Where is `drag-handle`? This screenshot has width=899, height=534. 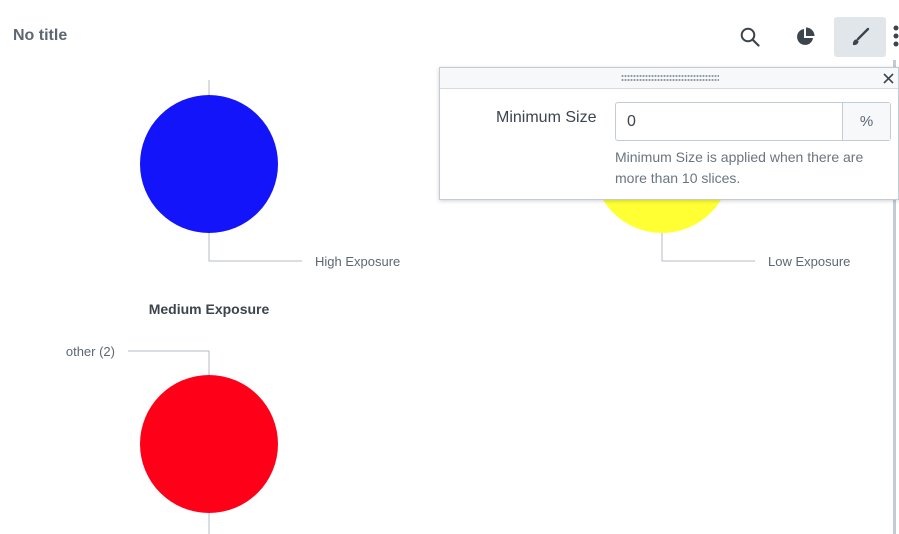 drag-handle is located at coordinates (670, 78).